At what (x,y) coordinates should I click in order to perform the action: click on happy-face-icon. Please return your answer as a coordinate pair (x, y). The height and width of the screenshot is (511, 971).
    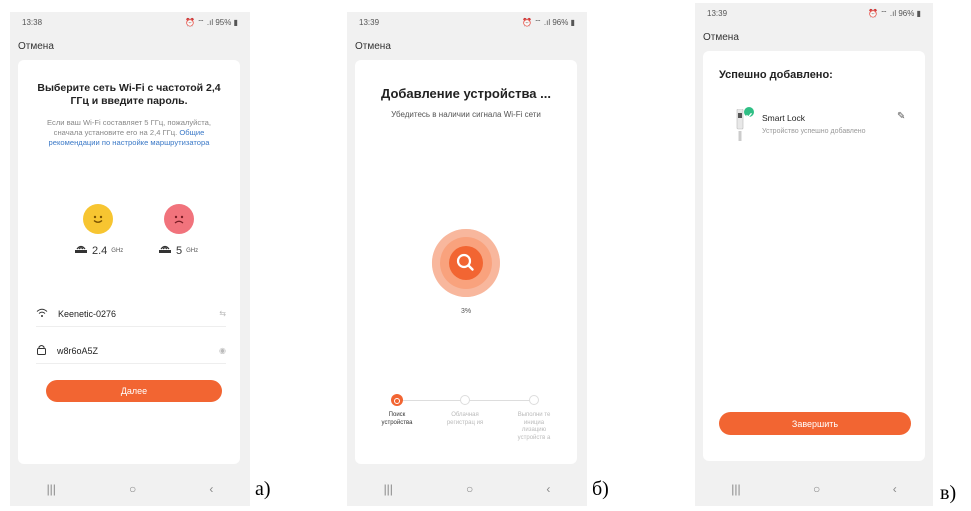
    Looking at the image, I should click on (98, 219).